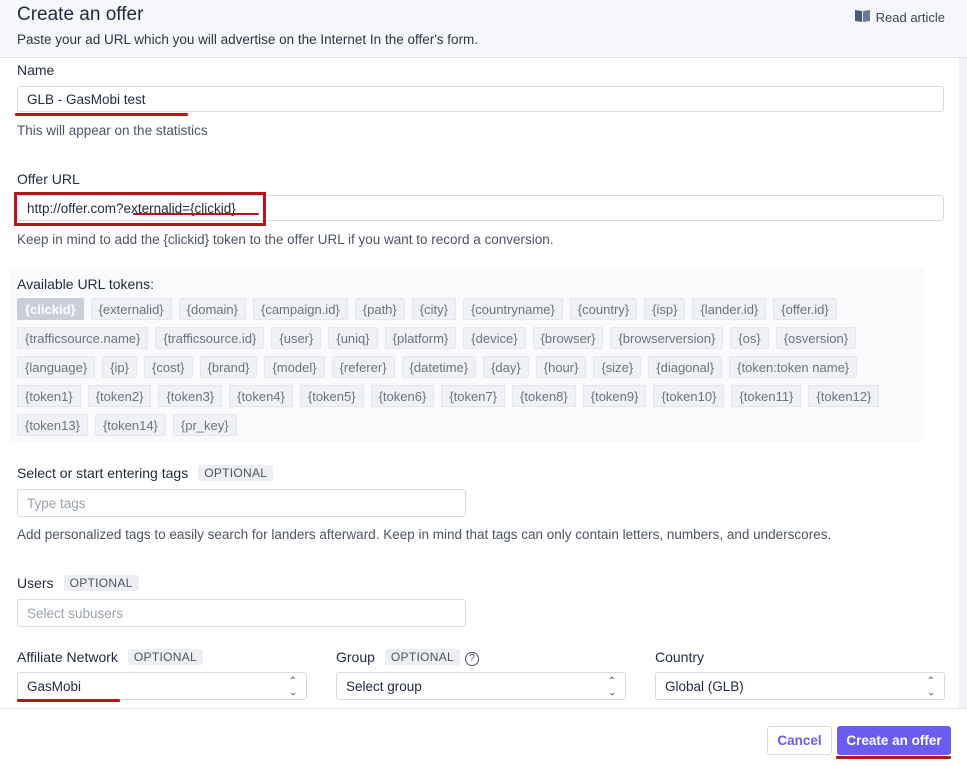 The width and height of the screenshot is (967, 766). Describe the element at coordinates (101, 583) in the screenshot. I see `users-optional-badge: OPTIONAL` at that location.